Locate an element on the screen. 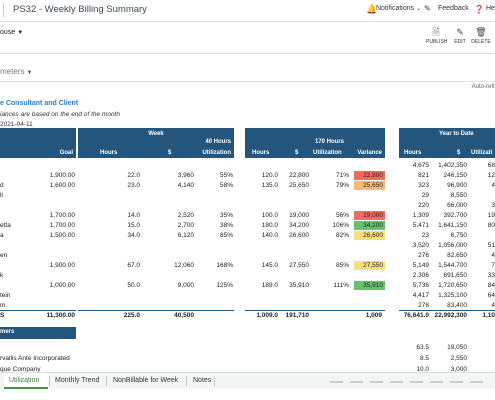 The height and width of the screenshot is (400, 495). location-selector: ouse ▼ is located at coordinates (11, 32).